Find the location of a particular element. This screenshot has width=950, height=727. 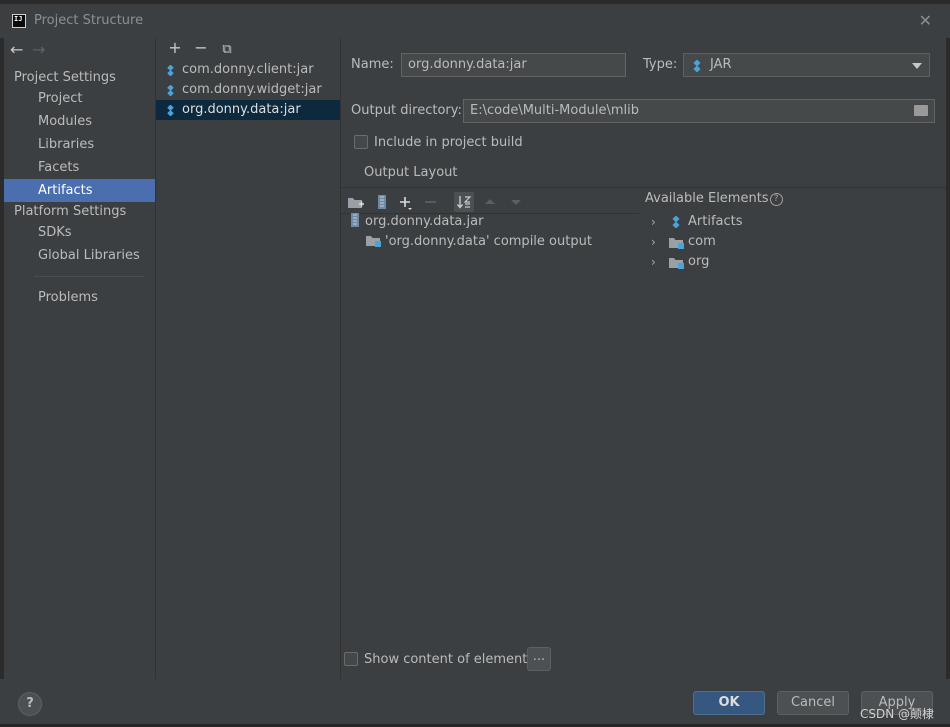

add-copy-icon is located at coordinates (406, 202).